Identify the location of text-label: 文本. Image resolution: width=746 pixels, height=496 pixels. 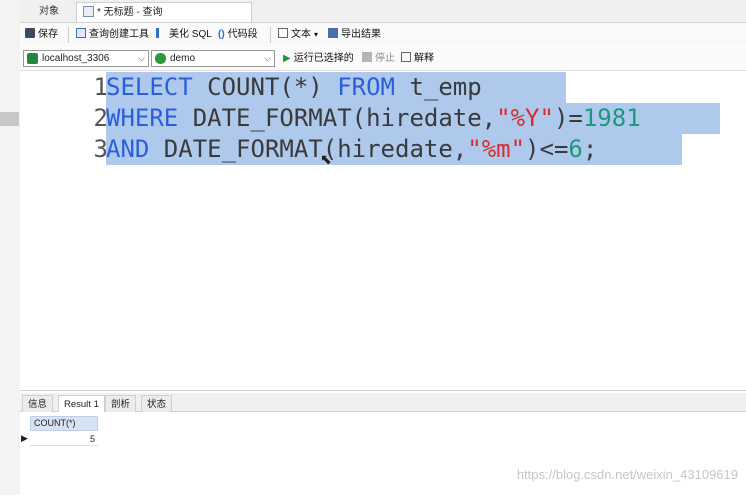
(301, 34).